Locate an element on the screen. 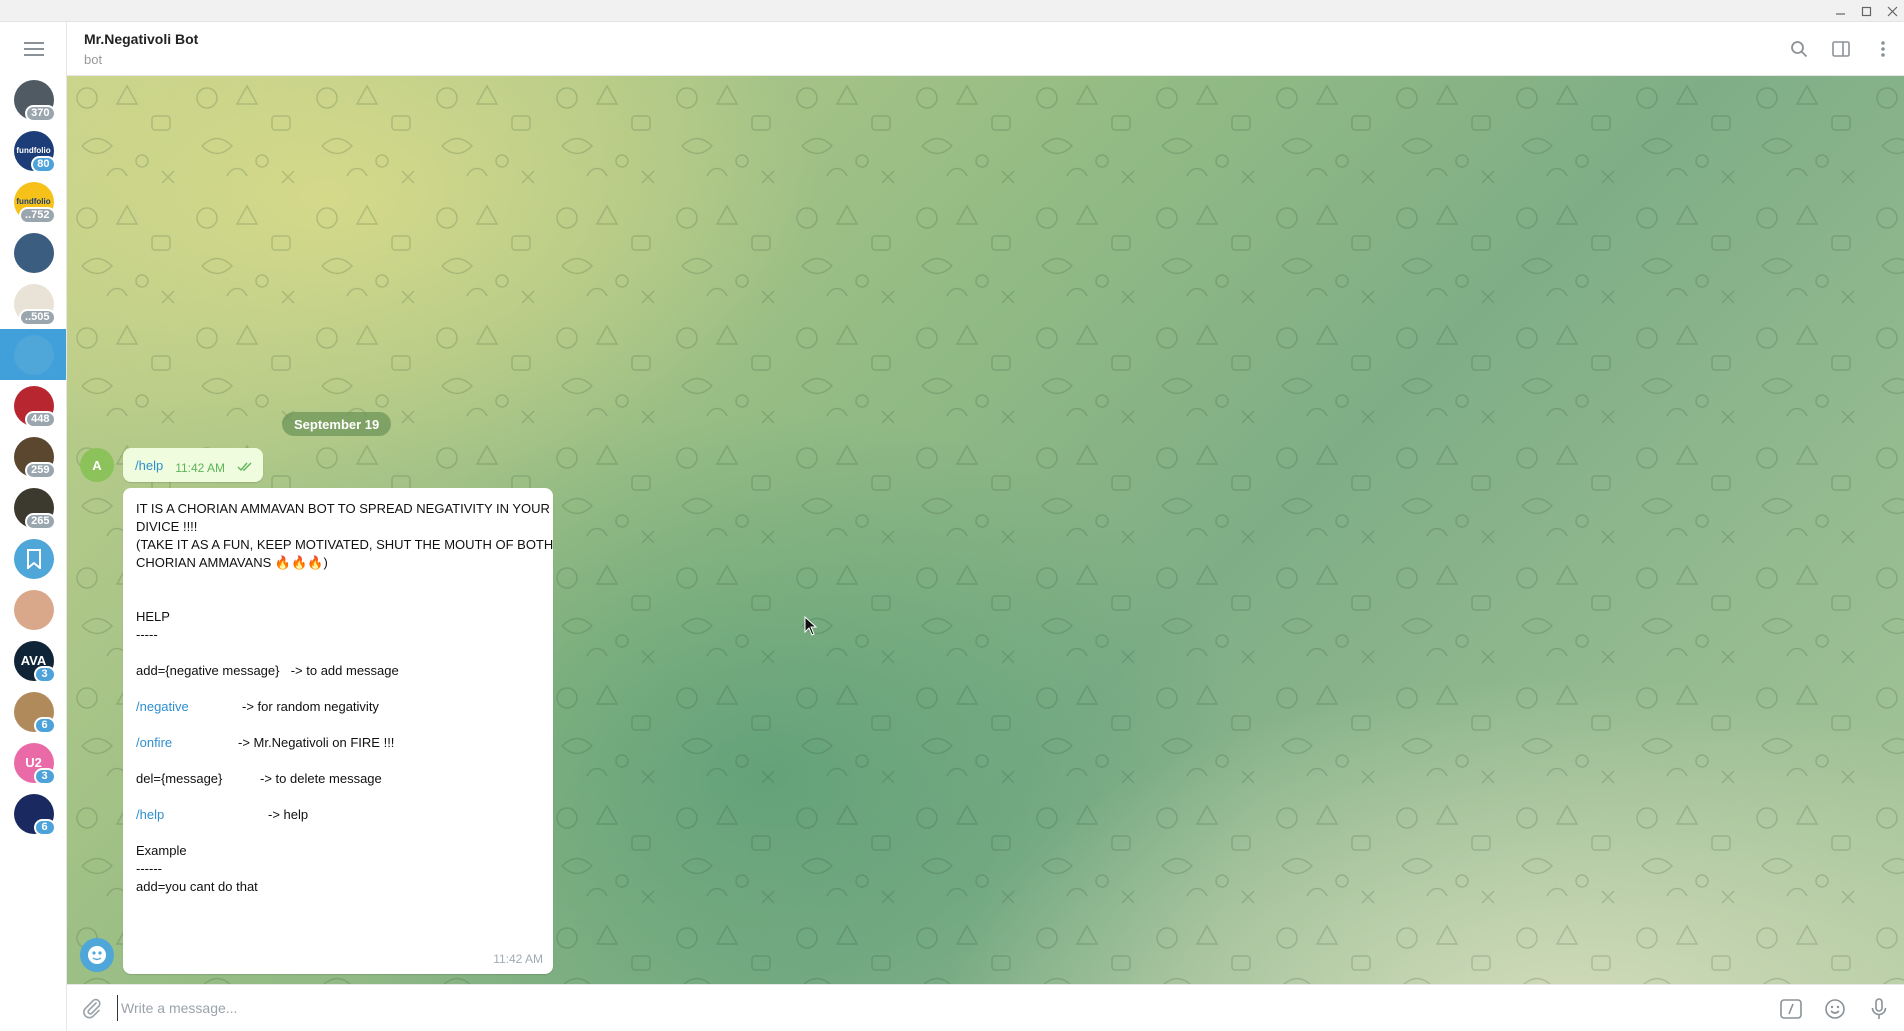  window-controls is located at coordinates (1866, 11).